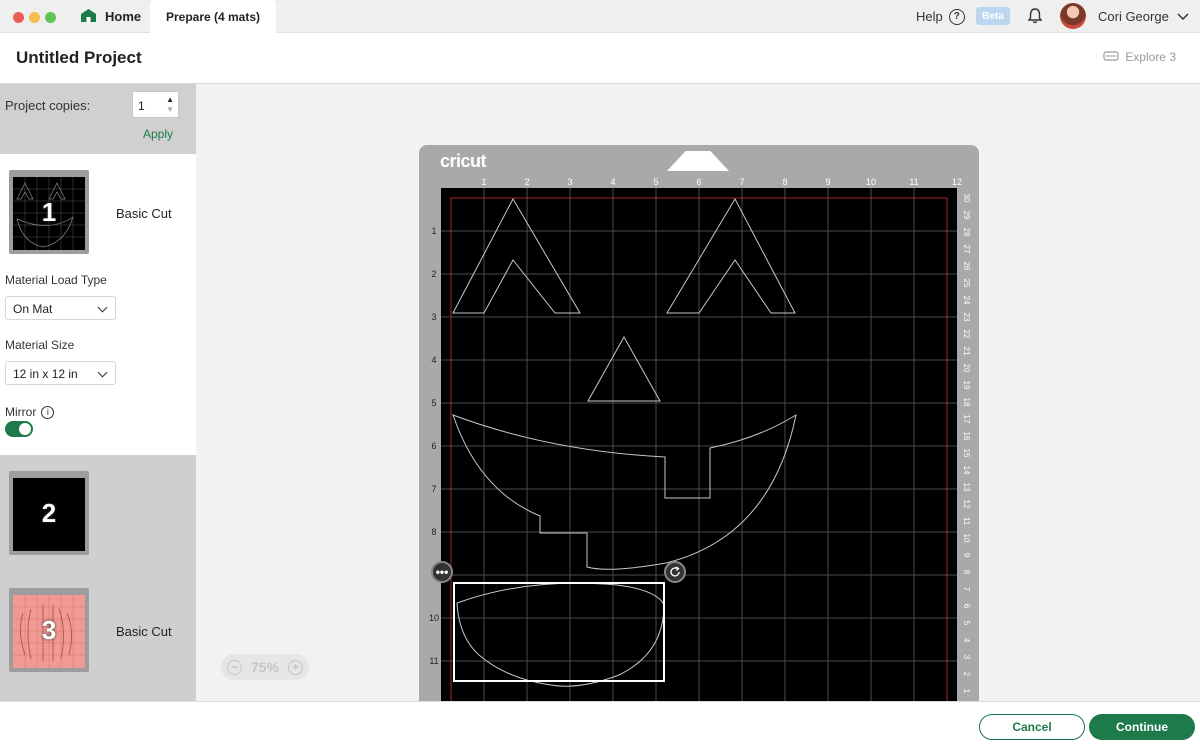 This screenshot has width=1200, height=747. Describe the element at coordinates (966, 504) in the screenshot. I see `right-ruler-tick: 12` at that location.